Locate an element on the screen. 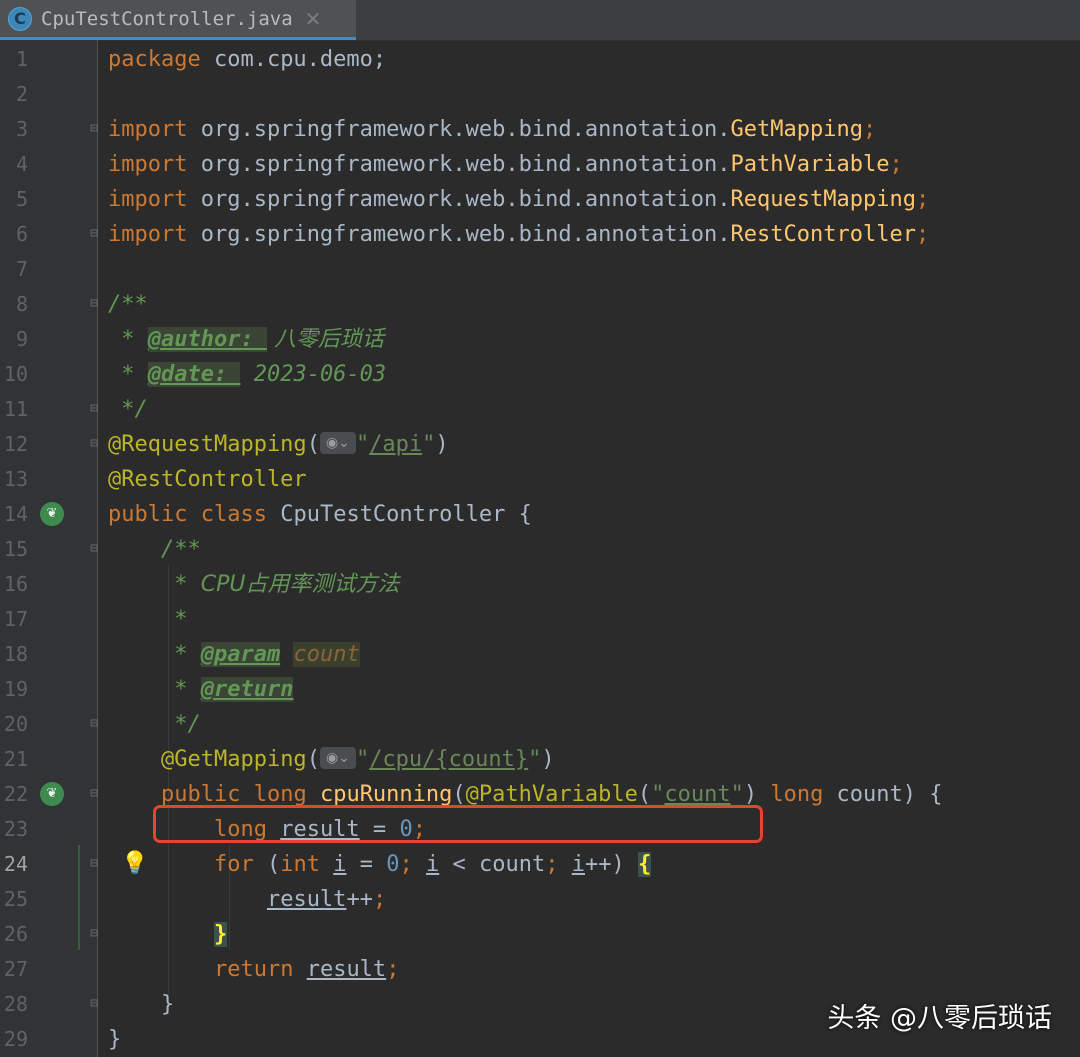 This screenshot has width=1080, height=1057. line-number: 17 is located at coordinates (15, 619).